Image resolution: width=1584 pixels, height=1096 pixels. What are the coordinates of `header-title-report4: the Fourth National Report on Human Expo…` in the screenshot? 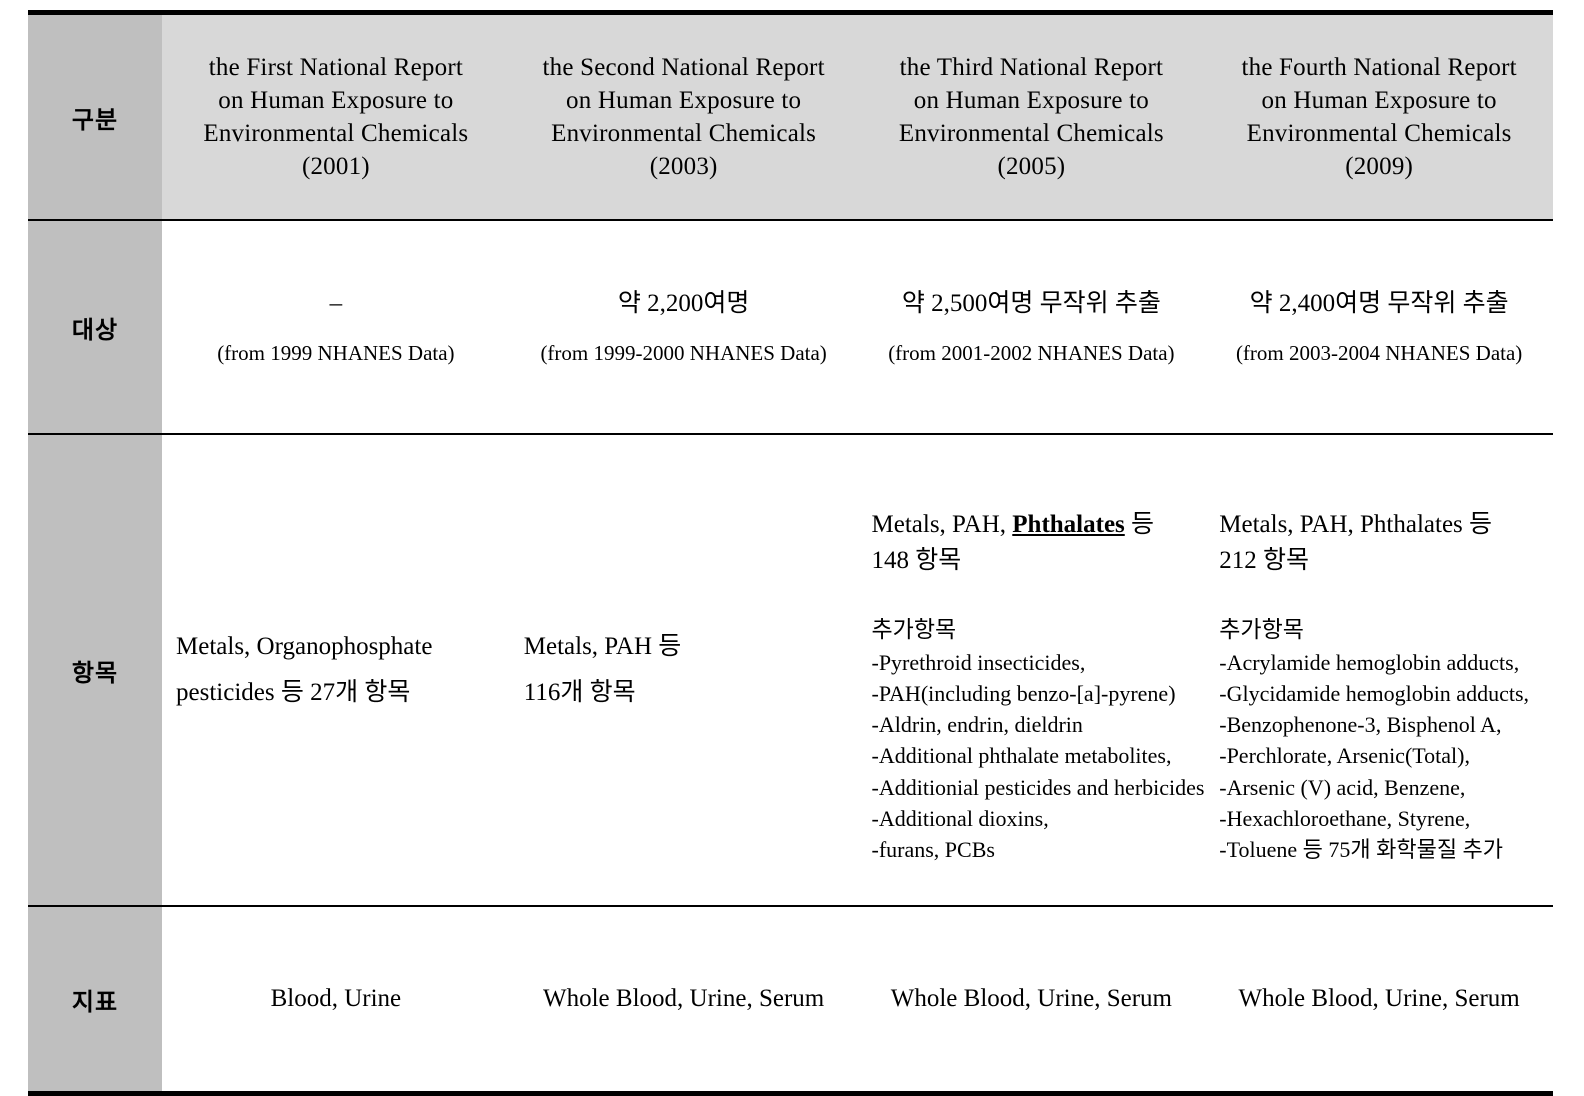 It's located at (1379, 117).